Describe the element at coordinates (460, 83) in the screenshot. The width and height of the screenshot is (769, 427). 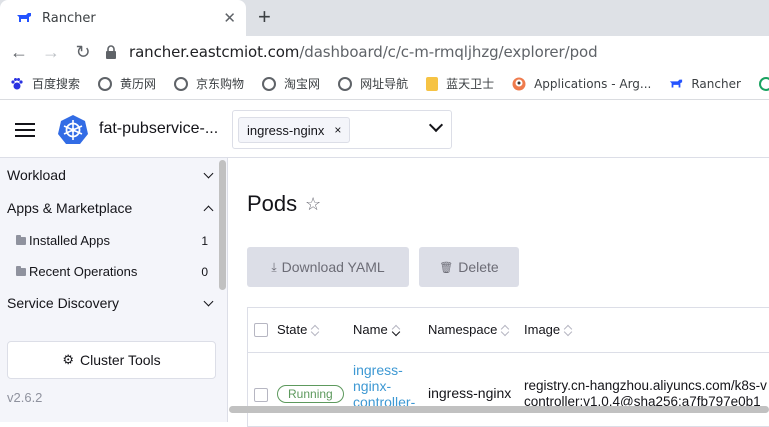
I see `bookmark-folder-lantian: 蓝天卫士` at that location.